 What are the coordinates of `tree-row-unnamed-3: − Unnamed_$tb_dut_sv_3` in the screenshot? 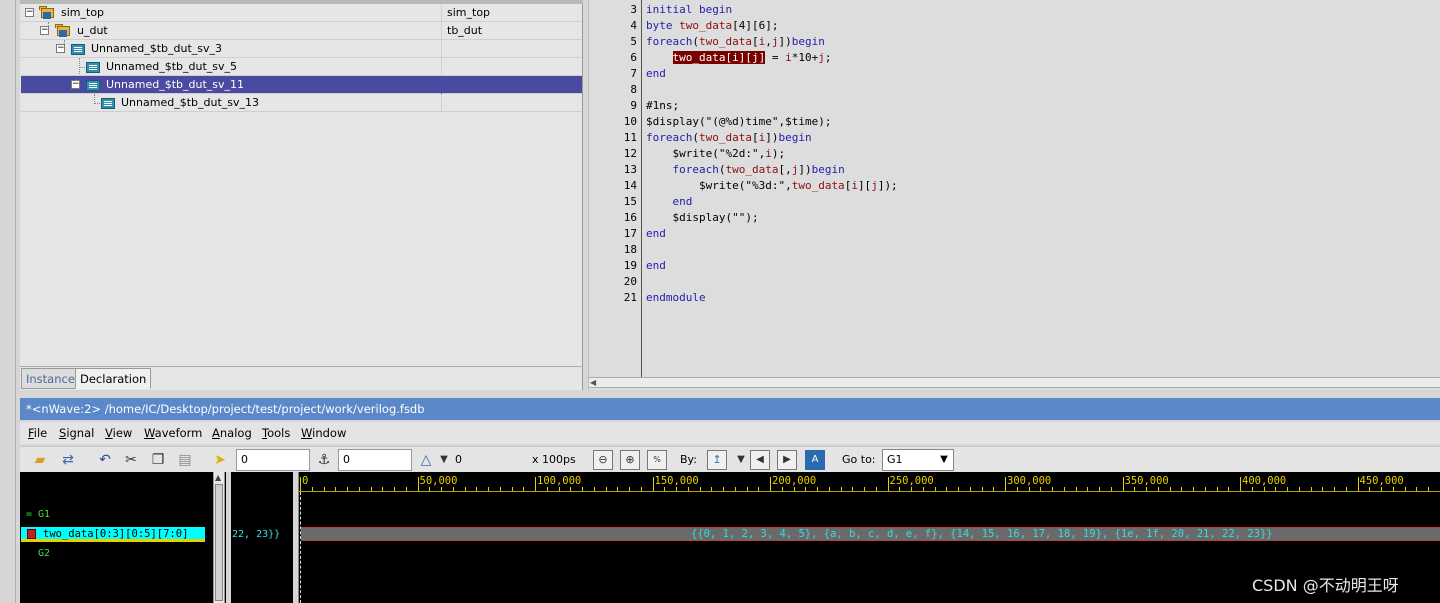 It's located at (301, 49).